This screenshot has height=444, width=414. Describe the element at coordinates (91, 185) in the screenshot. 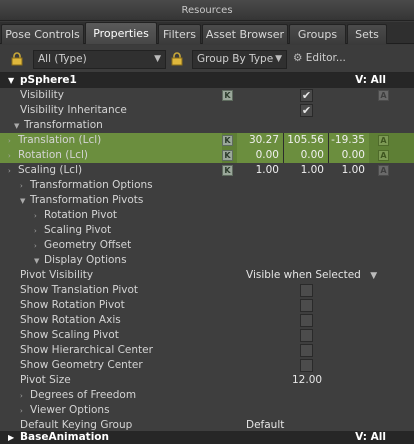

I see `group-label: Transformation Options` at that location.